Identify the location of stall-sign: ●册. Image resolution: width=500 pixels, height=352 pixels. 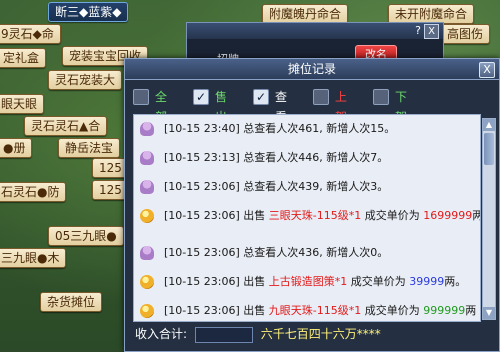
(16, 148).